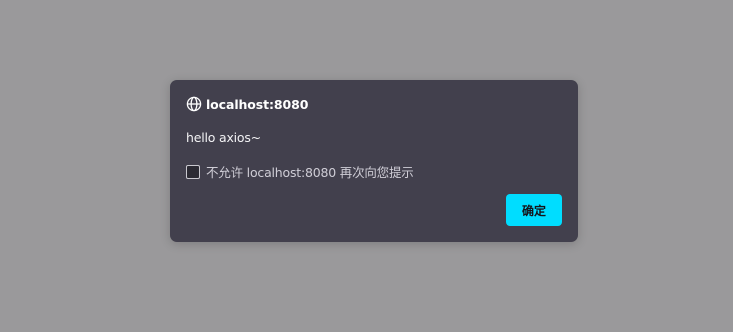 The height and width of the screenshot is (332, 733). Describe the element at coordinates (534, 210) in the screenshot. I see `ok-button: 确定` at that location.